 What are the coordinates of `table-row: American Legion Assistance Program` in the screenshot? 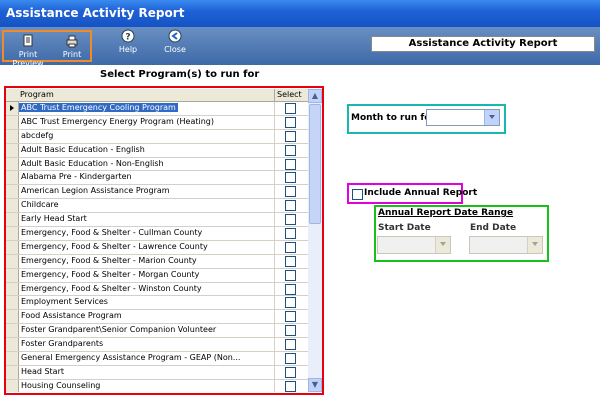 It's located at (157, 192).